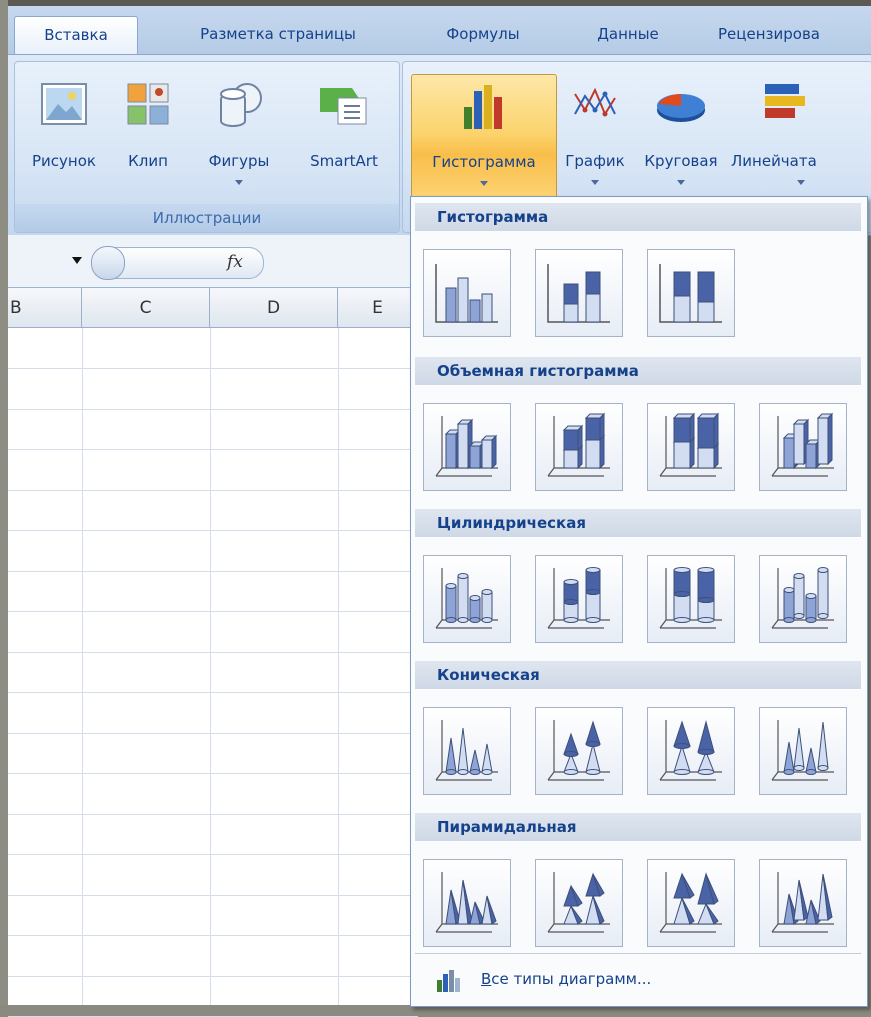 The width and height of the screenshot is (871, 1017). I want to click on formula-controls: fx, so click(177, 263).